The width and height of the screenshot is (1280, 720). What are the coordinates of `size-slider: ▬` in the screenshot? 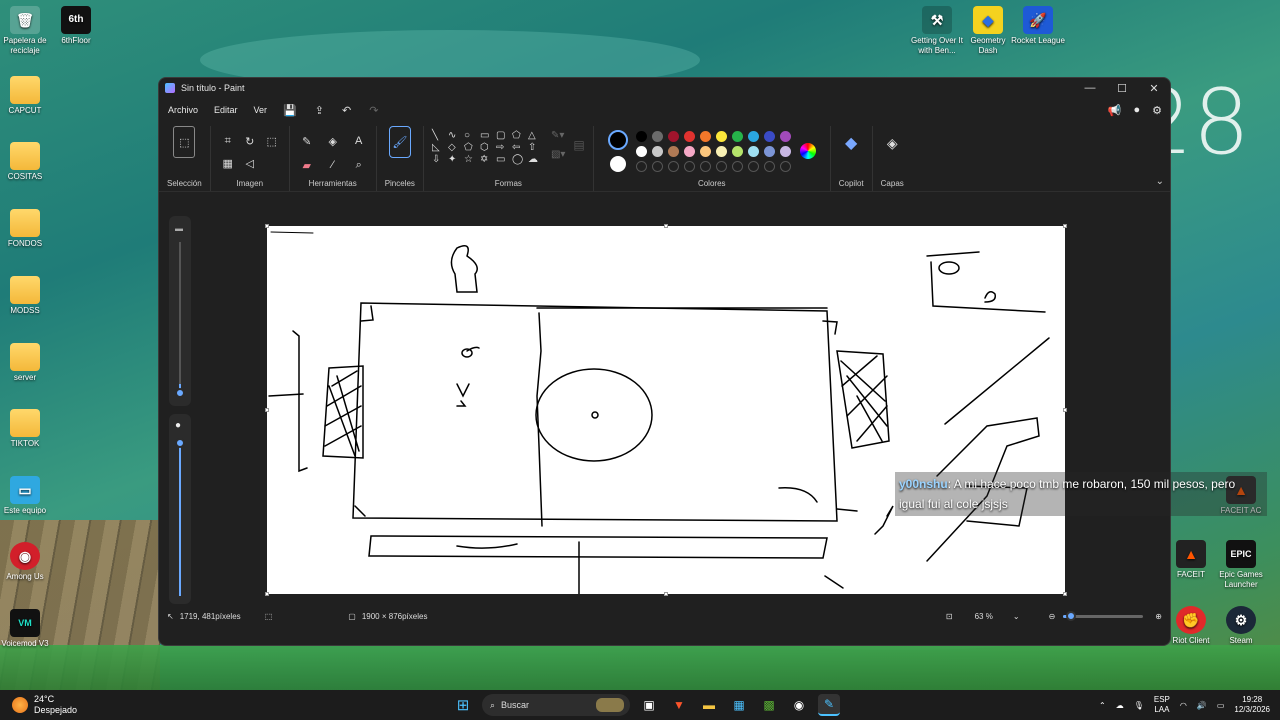 It's located at (180, 311).